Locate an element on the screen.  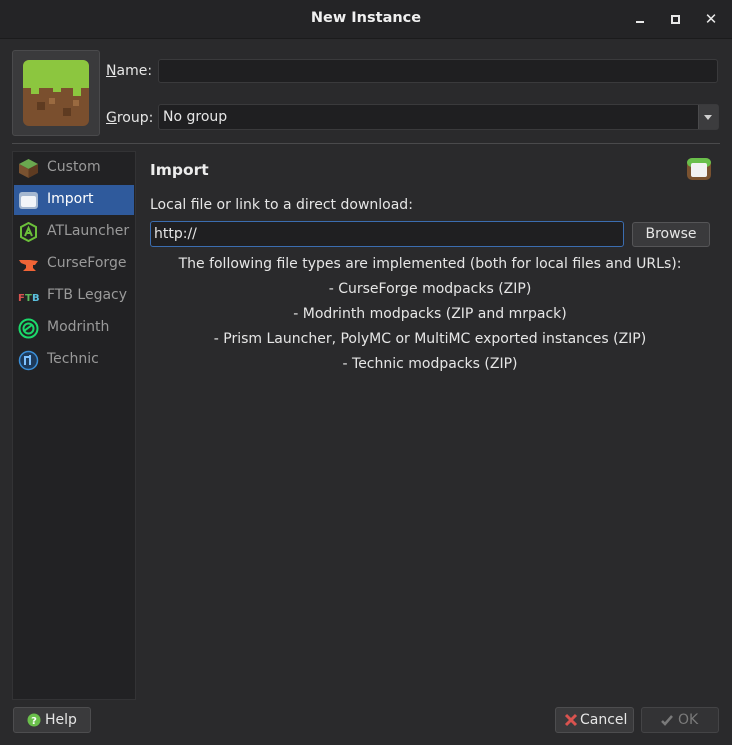
close-button: ✕ is located at coordinates (711, 19).